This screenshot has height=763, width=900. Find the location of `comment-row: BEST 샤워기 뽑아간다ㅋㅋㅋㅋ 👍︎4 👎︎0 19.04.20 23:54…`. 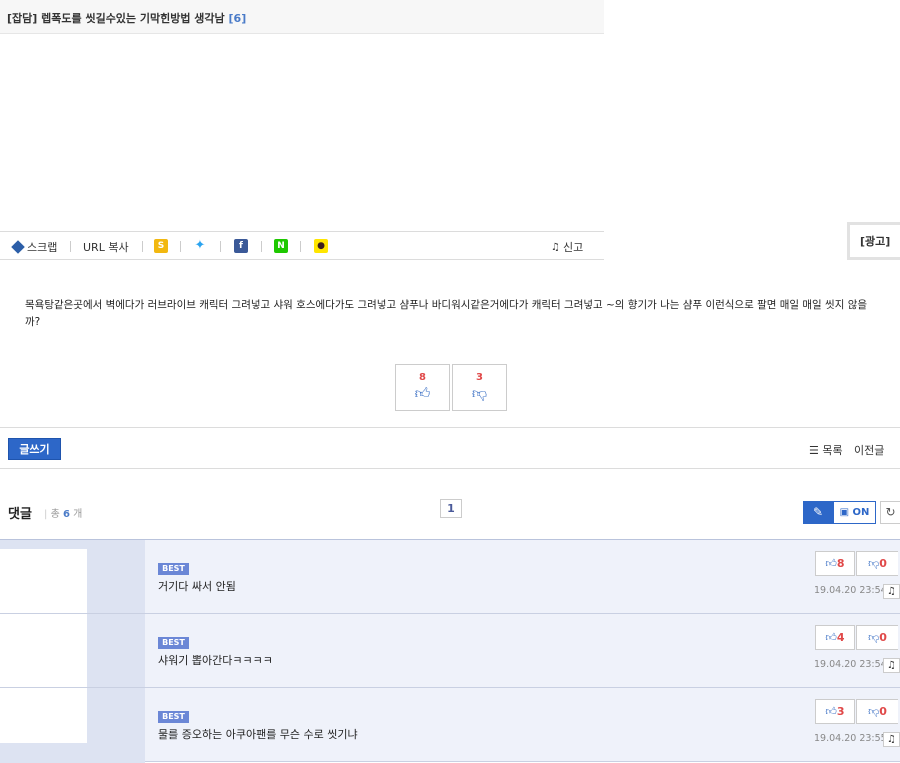

comment-row: BEST 샤워기 뽑아간다ㅋㅋㅋㅋ 👍︎4 👎︎0 19.04.20 23:54… is located at coordinates (522, 651).